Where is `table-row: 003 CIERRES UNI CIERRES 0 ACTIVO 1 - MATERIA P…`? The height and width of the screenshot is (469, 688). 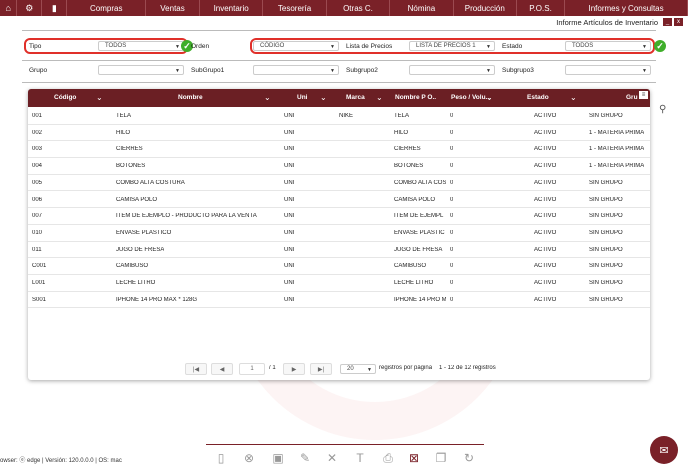
table-row: 003 CIERRES UNI CIERRES 0 ACTIVO 1 - MATERIA P… is located at coordinates (339, 150).